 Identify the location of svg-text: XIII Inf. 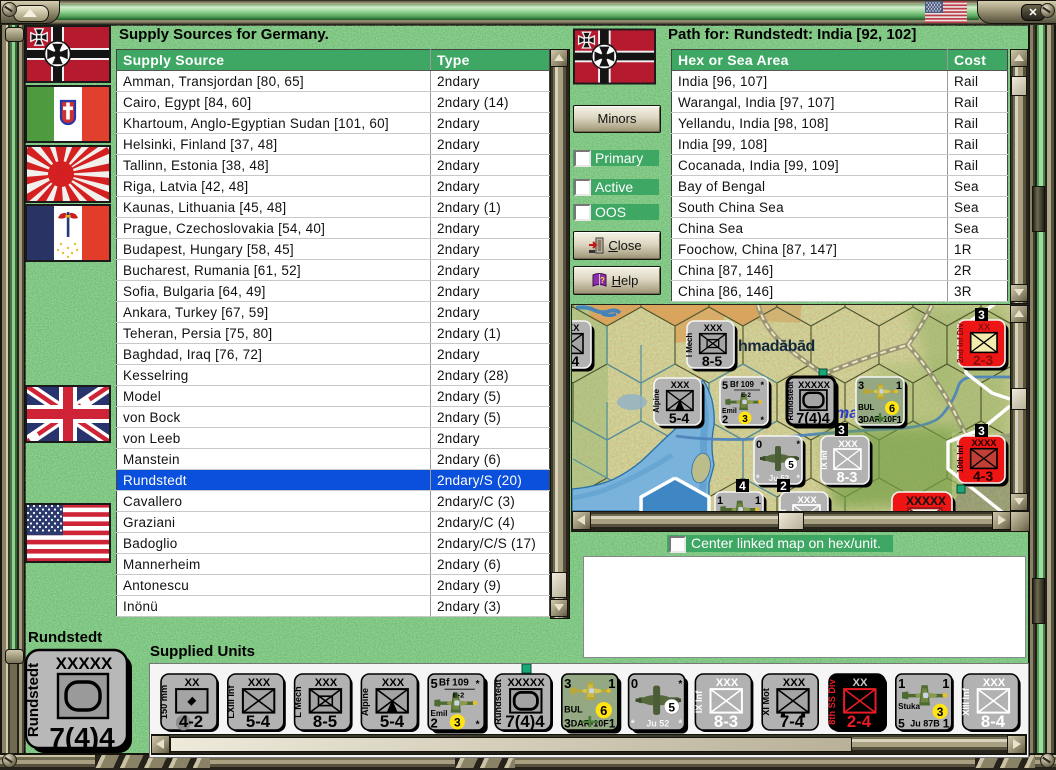
(966, 701).